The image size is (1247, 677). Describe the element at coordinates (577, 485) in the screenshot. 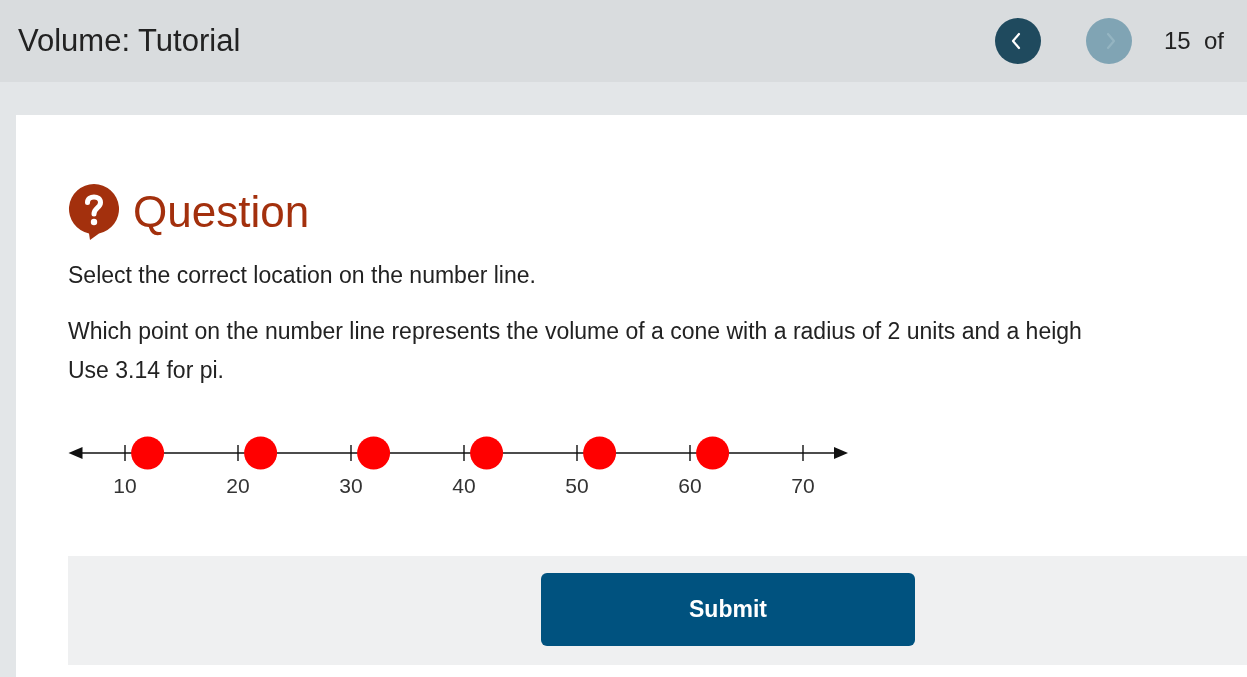

I see `tick-label: 50` at that location.